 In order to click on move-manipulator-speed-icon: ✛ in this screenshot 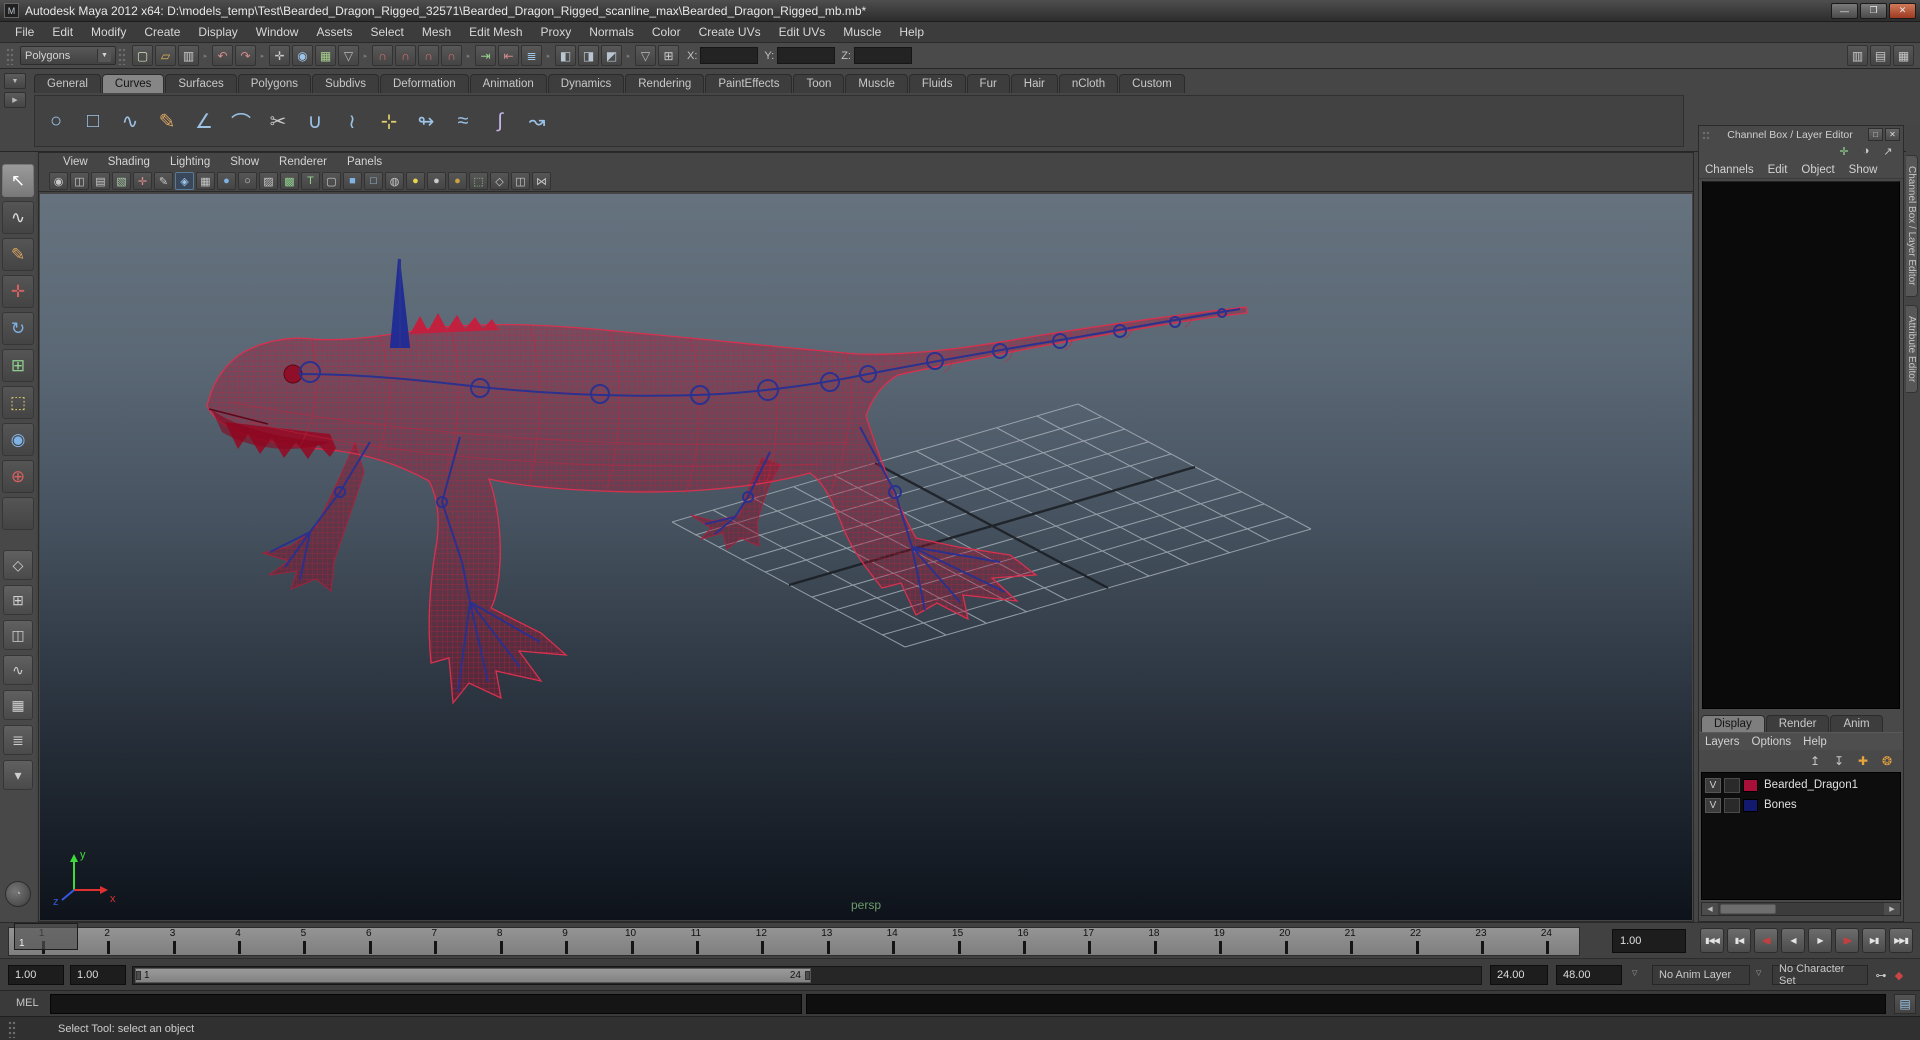, I will do `click(1844, 151)`.